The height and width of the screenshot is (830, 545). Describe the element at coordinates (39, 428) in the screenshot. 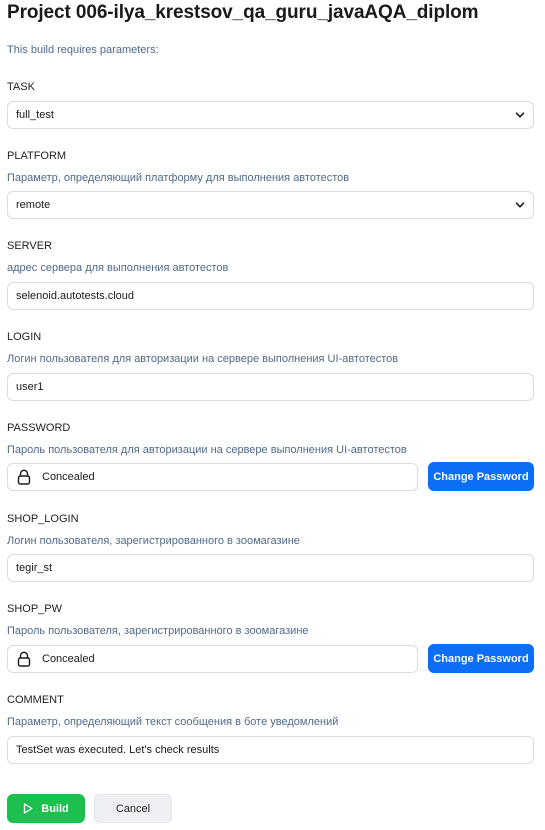

I see `param-name: PASSWORD` at that location.